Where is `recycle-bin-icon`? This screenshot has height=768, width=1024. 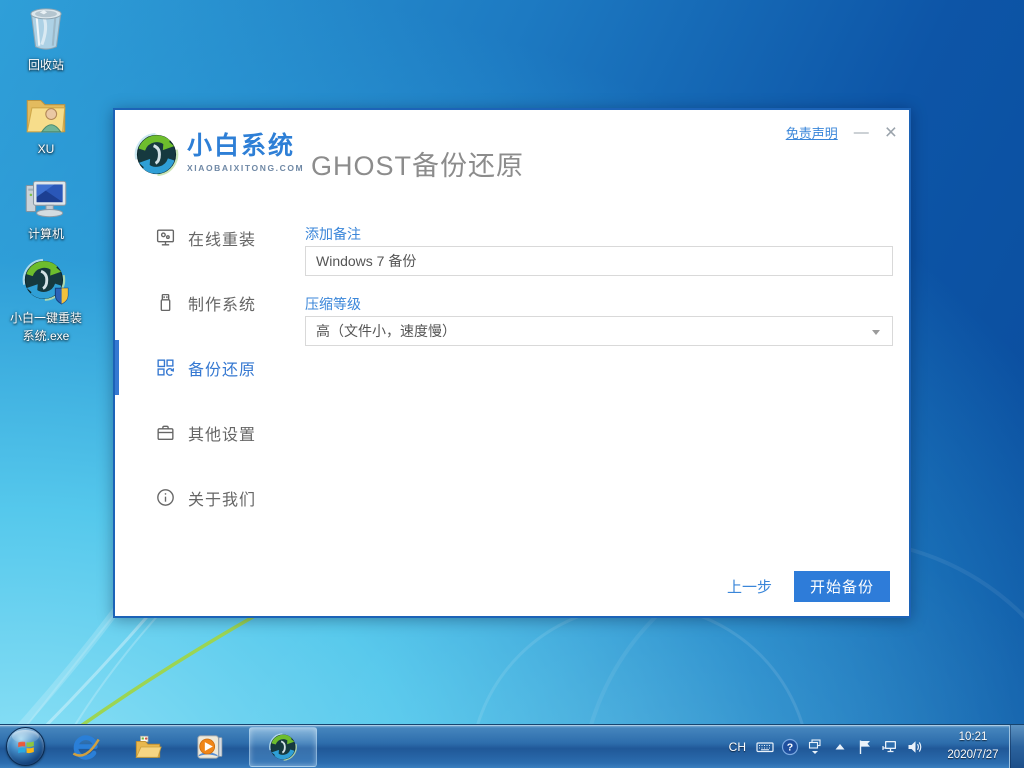
recycle-bin-icon is located at coordinates (46, 29).